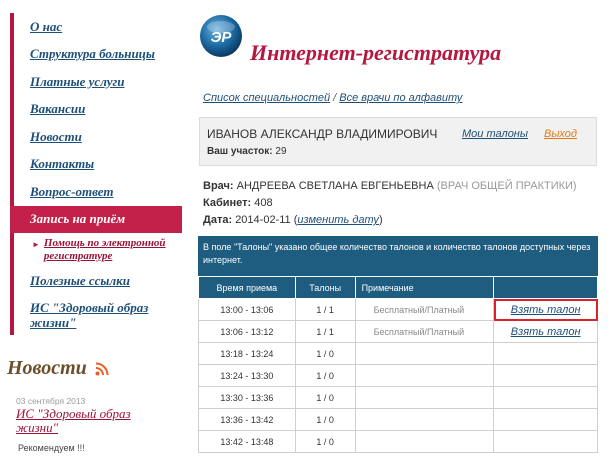 This screenshot has width=614, height=466. What do you see at coordinates (51, 448) in the screenshot?
I see `news-item-text: Рекомендуем !!!` at bounding box center [51, 448].